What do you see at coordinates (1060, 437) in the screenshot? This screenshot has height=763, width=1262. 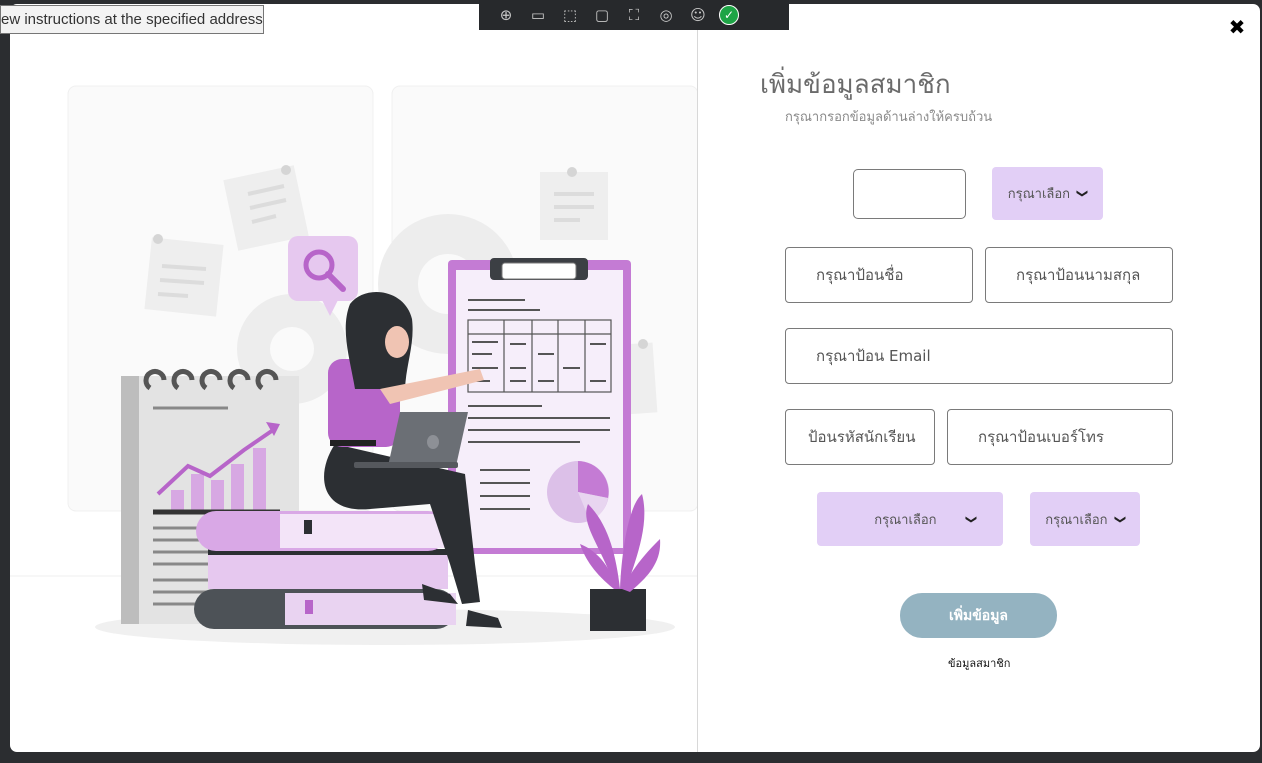 I see `phone-input` at bounding box center [1060, 437].